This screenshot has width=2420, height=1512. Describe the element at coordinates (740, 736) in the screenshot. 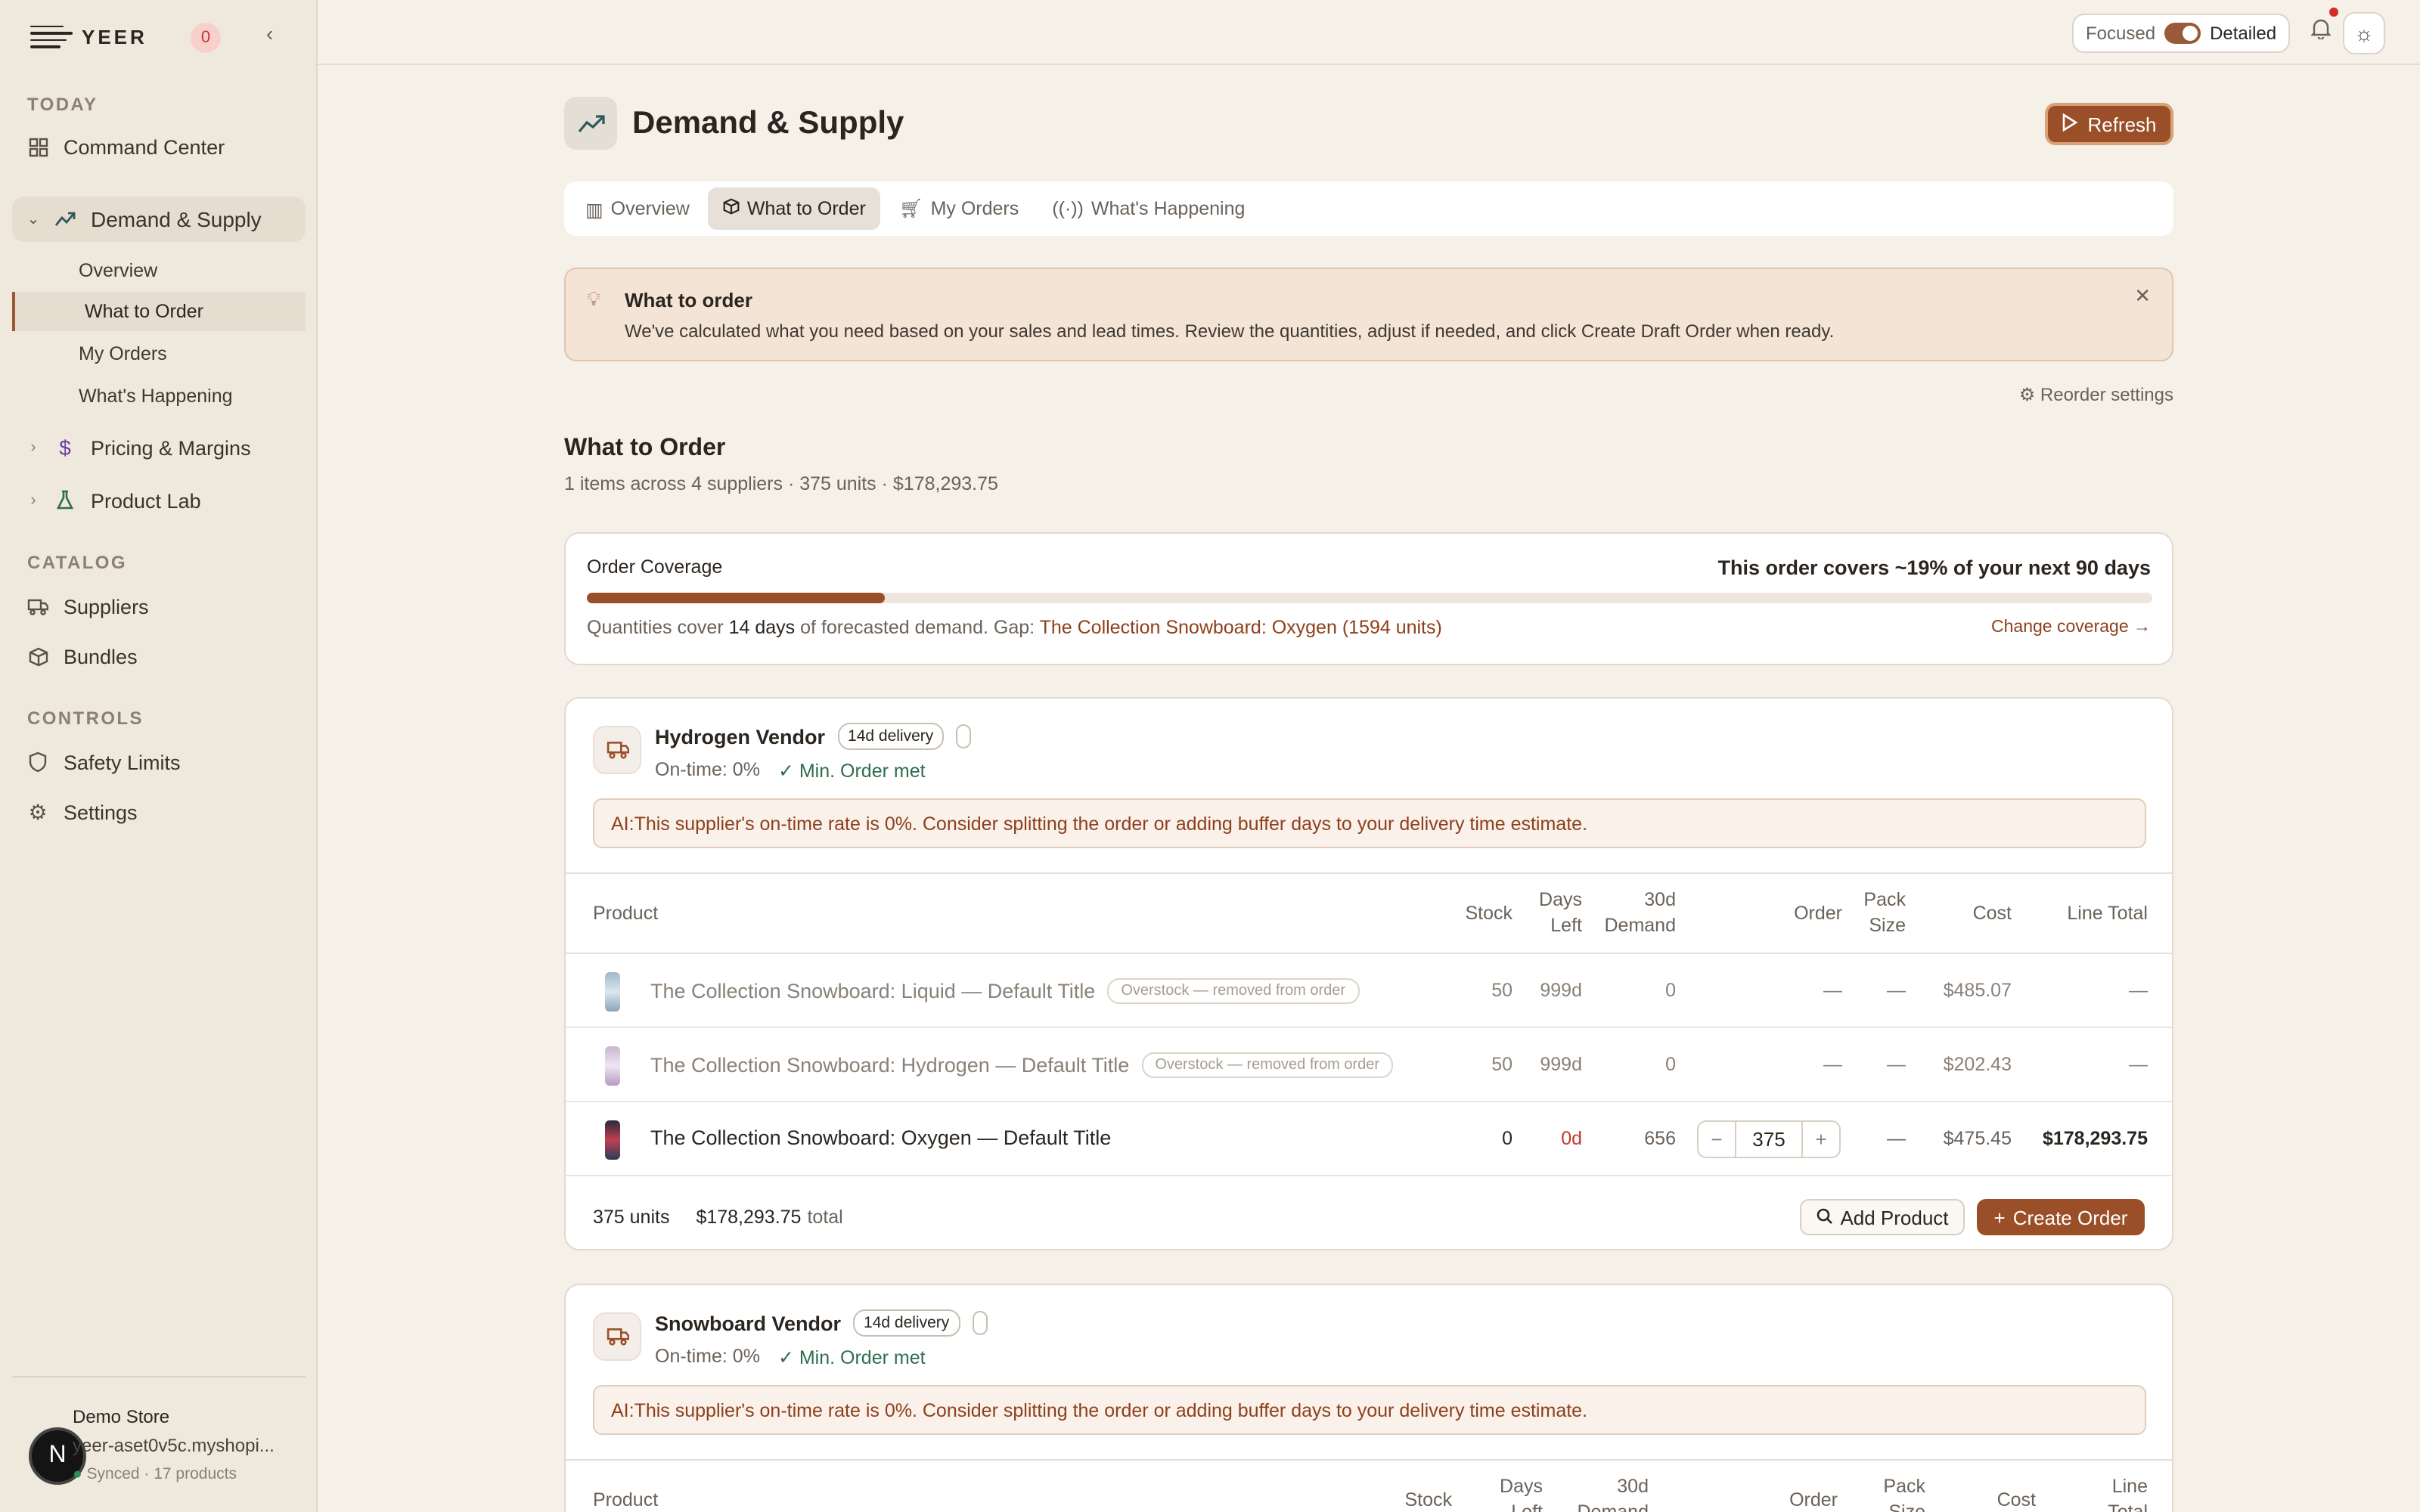

I see `vendor-name: Hydrogen Vendor` at that location.